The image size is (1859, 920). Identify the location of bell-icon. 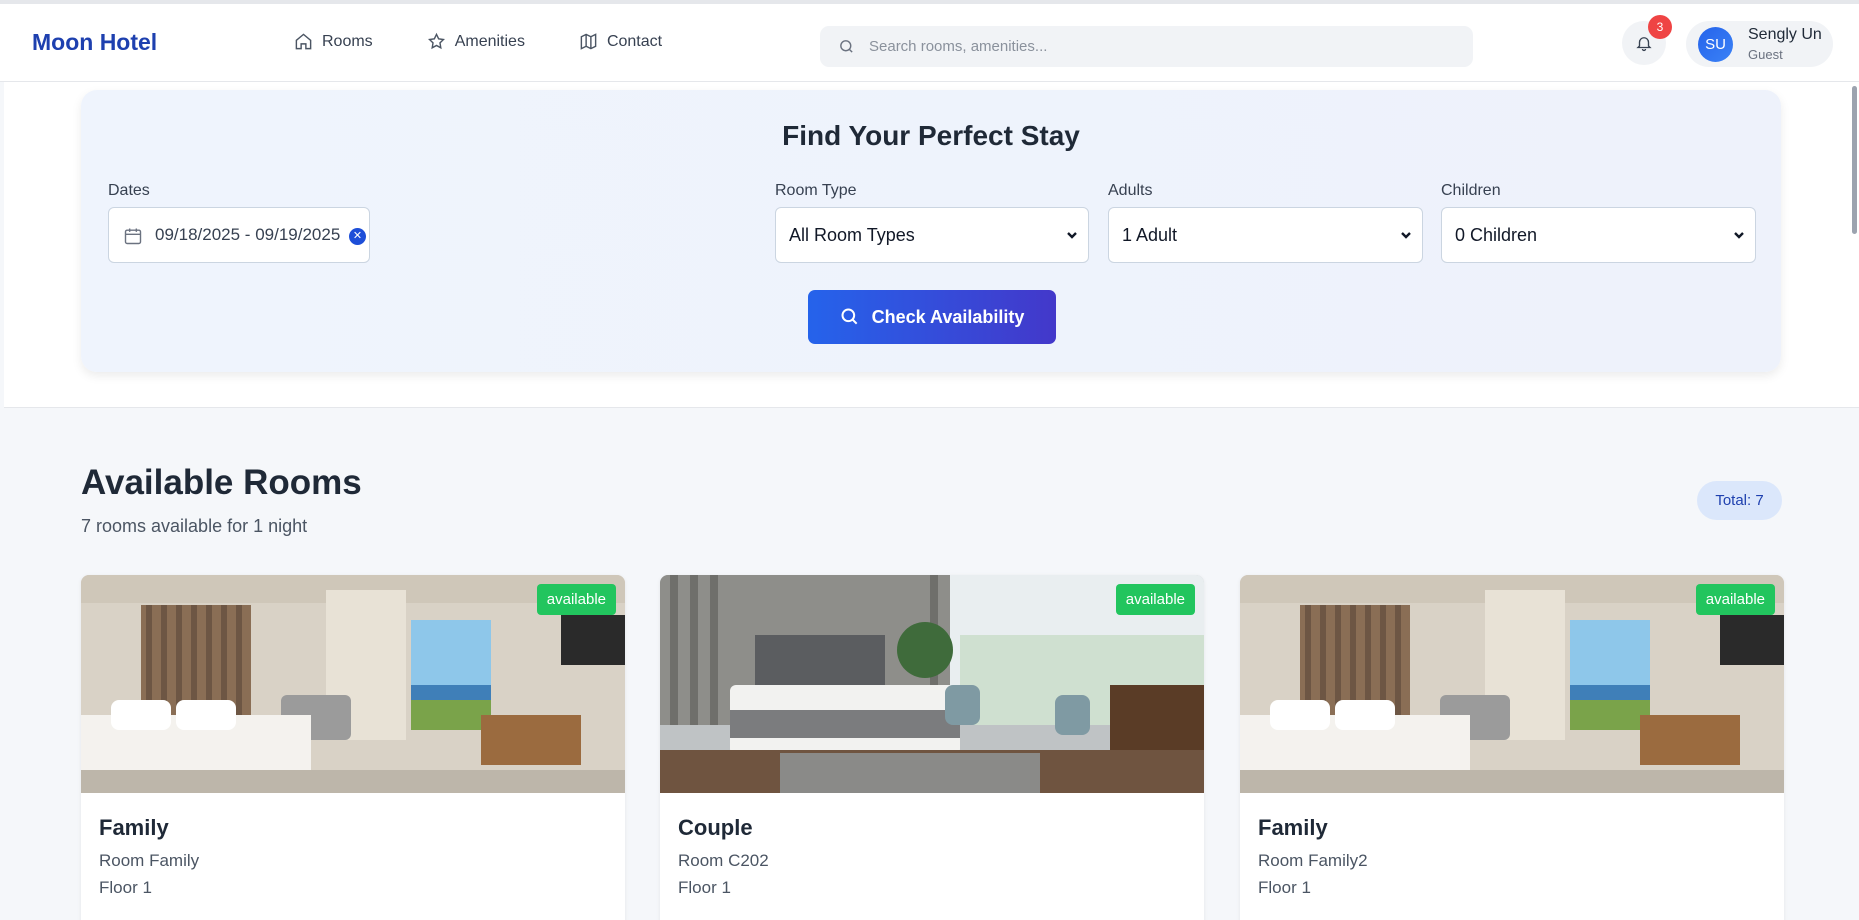
(1644, 44).